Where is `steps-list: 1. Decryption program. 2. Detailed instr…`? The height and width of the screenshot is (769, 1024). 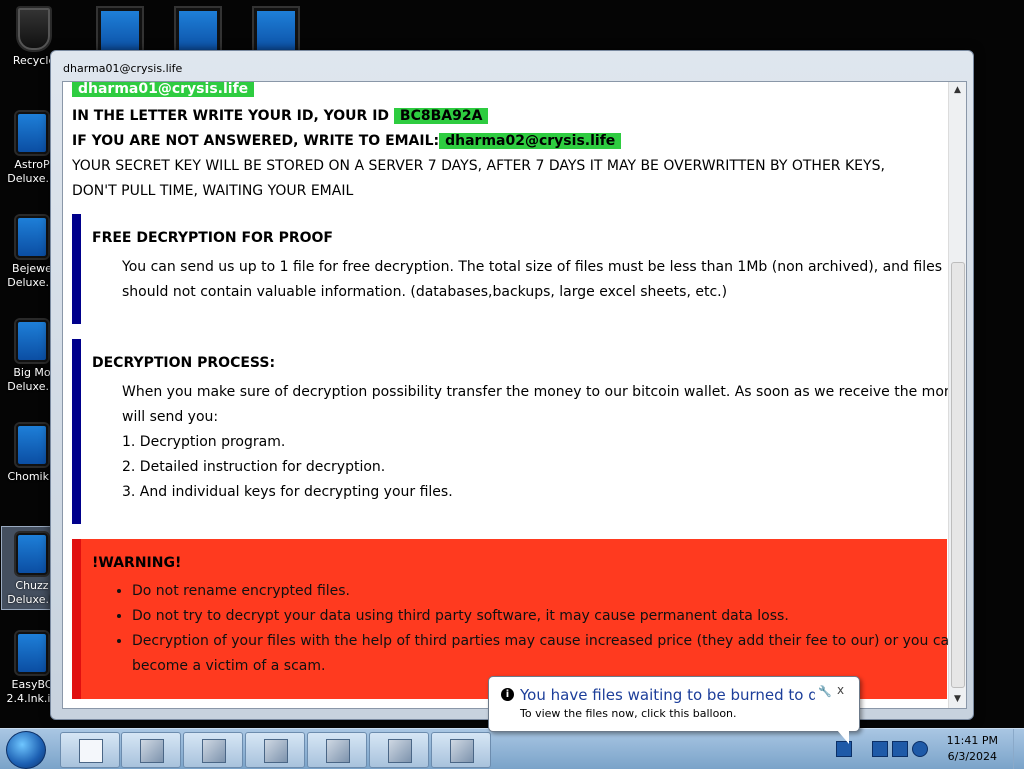 steps-list: 1. Decryption program. 2. Detailed instr… is located at coordinates (532, 467).